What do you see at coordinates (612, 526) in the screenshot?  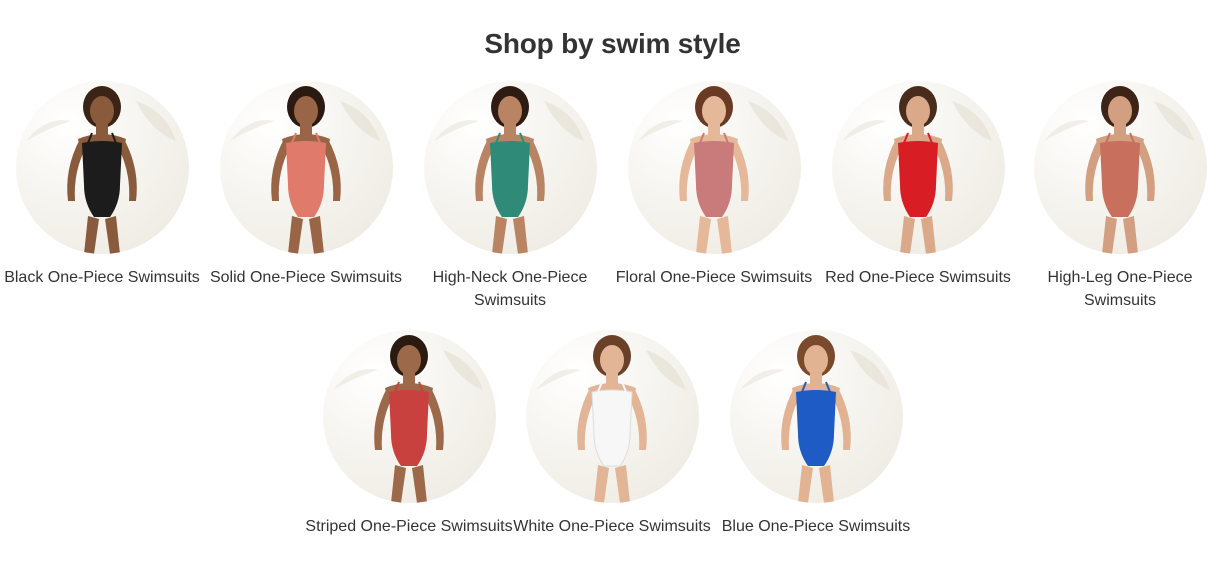 I see `style-label: White One-Piece Swimsuits` at bounding box center [612, 526].